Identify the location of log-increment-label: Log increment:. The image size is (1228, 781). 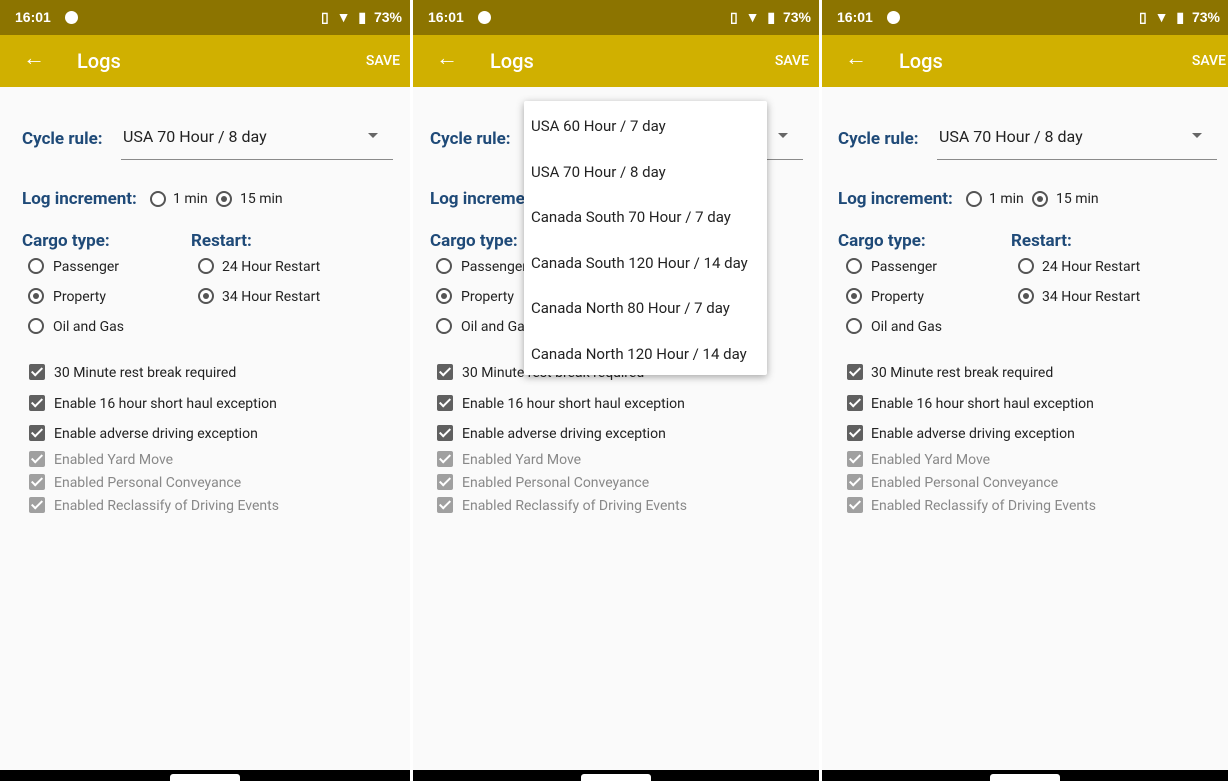
(79, 199).